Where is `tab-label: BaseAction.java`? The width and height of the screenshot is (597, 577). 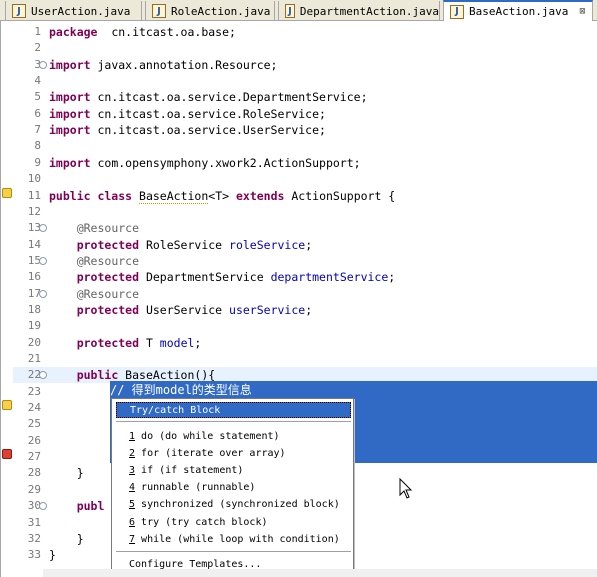 tab-label: BaseAction.java is located at coordinates (519, 11).